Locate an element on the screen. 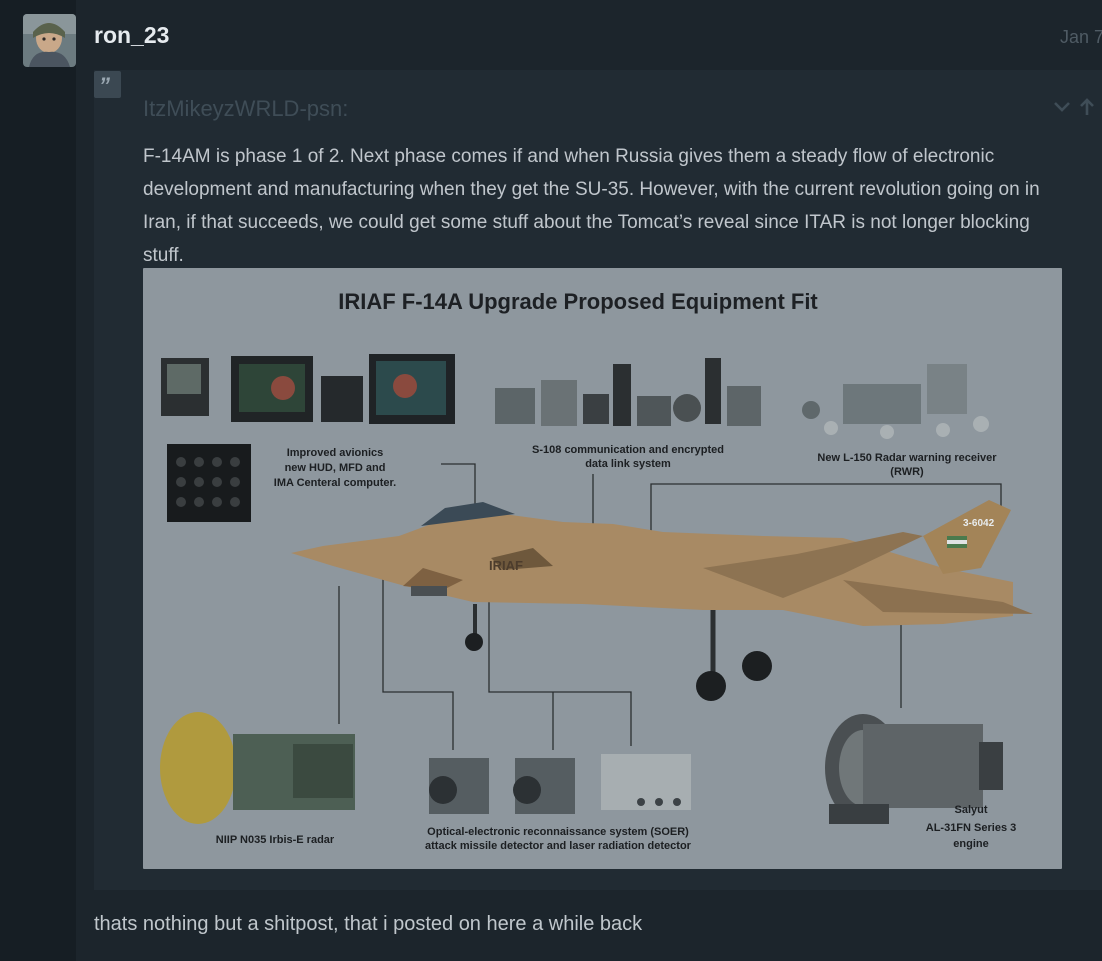 The image size is (1102, 961). s108-label-1: S-108 communication and encrypted is located at coordinates (628, 450).